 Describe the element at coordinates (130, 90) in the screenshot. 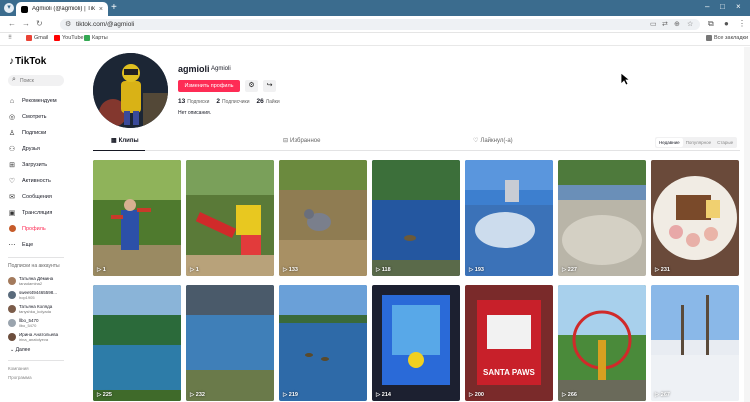

I see `profile-avatar-large` at that location.